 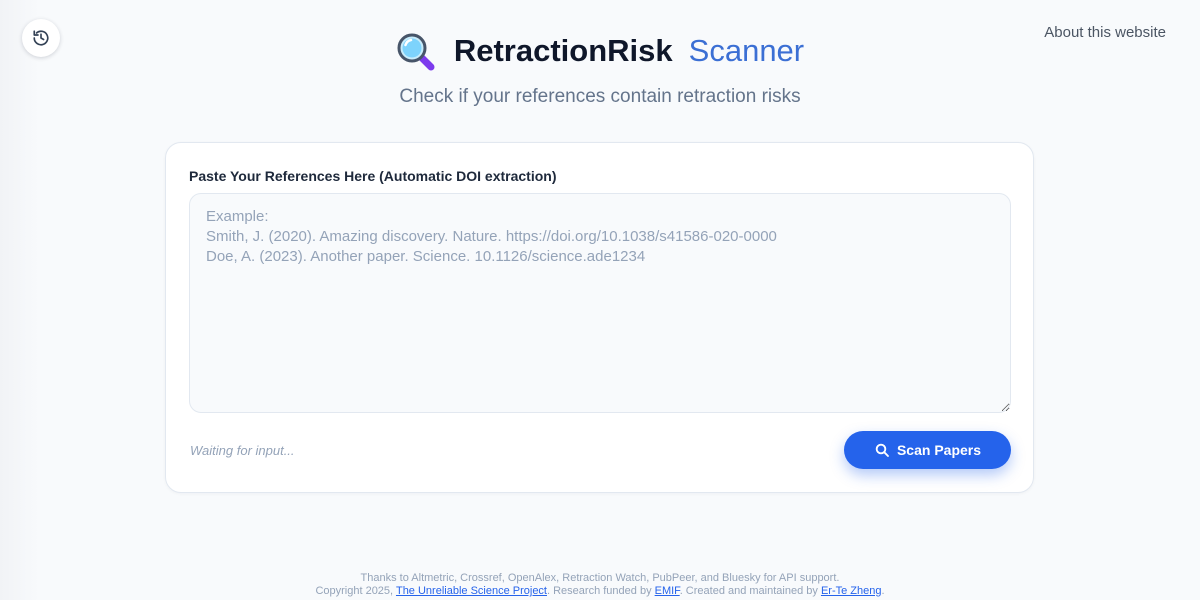 I want to click on author-link: Er-Te Zheng, so click(x=851, y=591).